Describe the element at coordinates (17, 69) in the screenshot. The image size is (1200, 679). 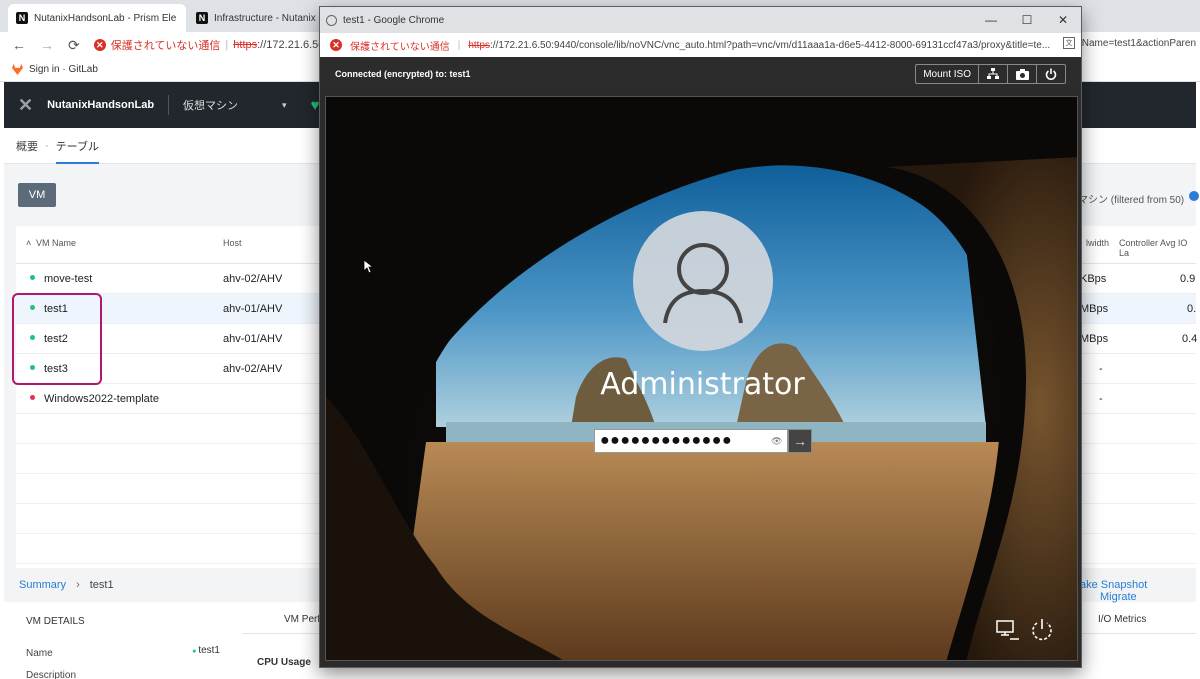
I see `gitlab-icon` at that location.